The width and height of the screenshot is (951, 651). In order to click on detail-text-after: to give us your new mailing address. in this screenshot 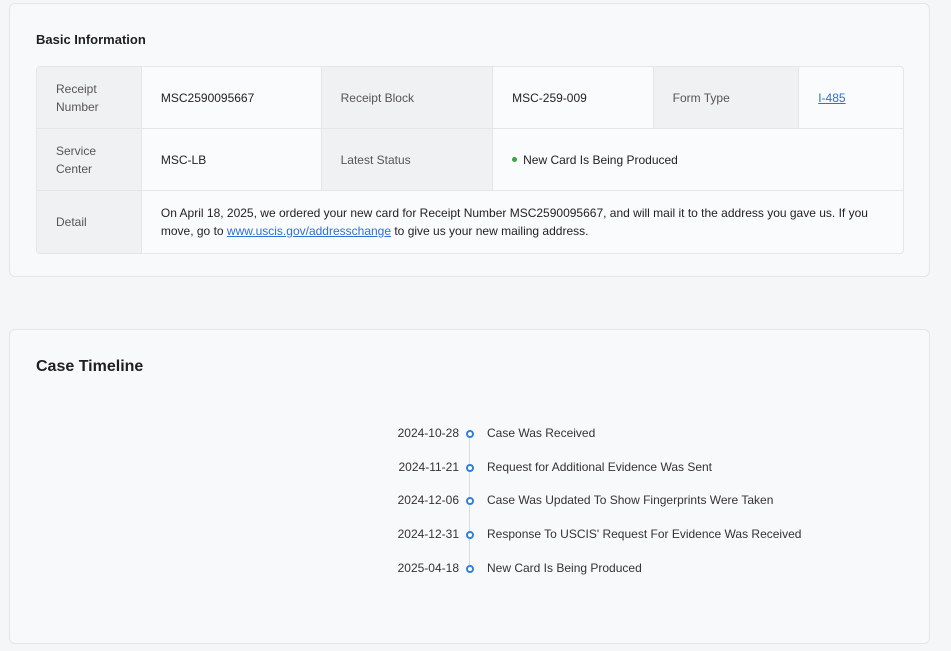, I will do `click(490, 231)`.